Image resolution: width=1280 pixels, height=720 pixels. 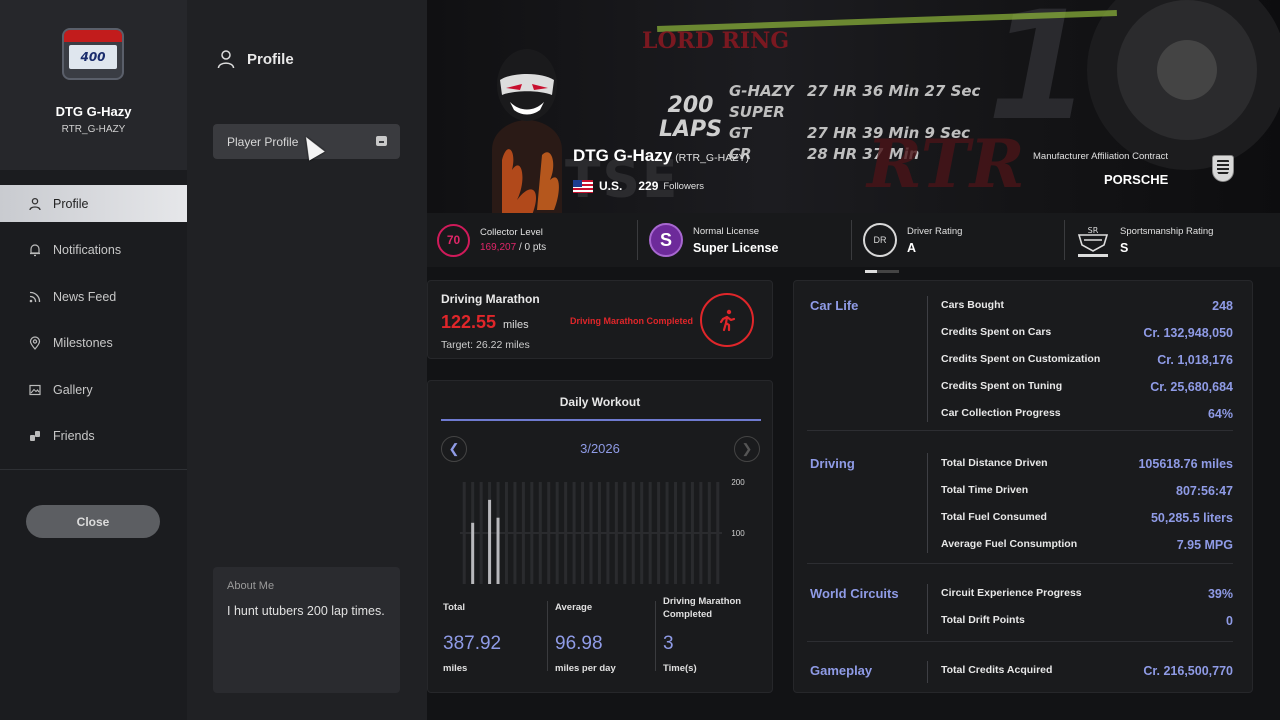 I want to click on nav-item-news-feed: News Feed, so click(x=93, y=296).